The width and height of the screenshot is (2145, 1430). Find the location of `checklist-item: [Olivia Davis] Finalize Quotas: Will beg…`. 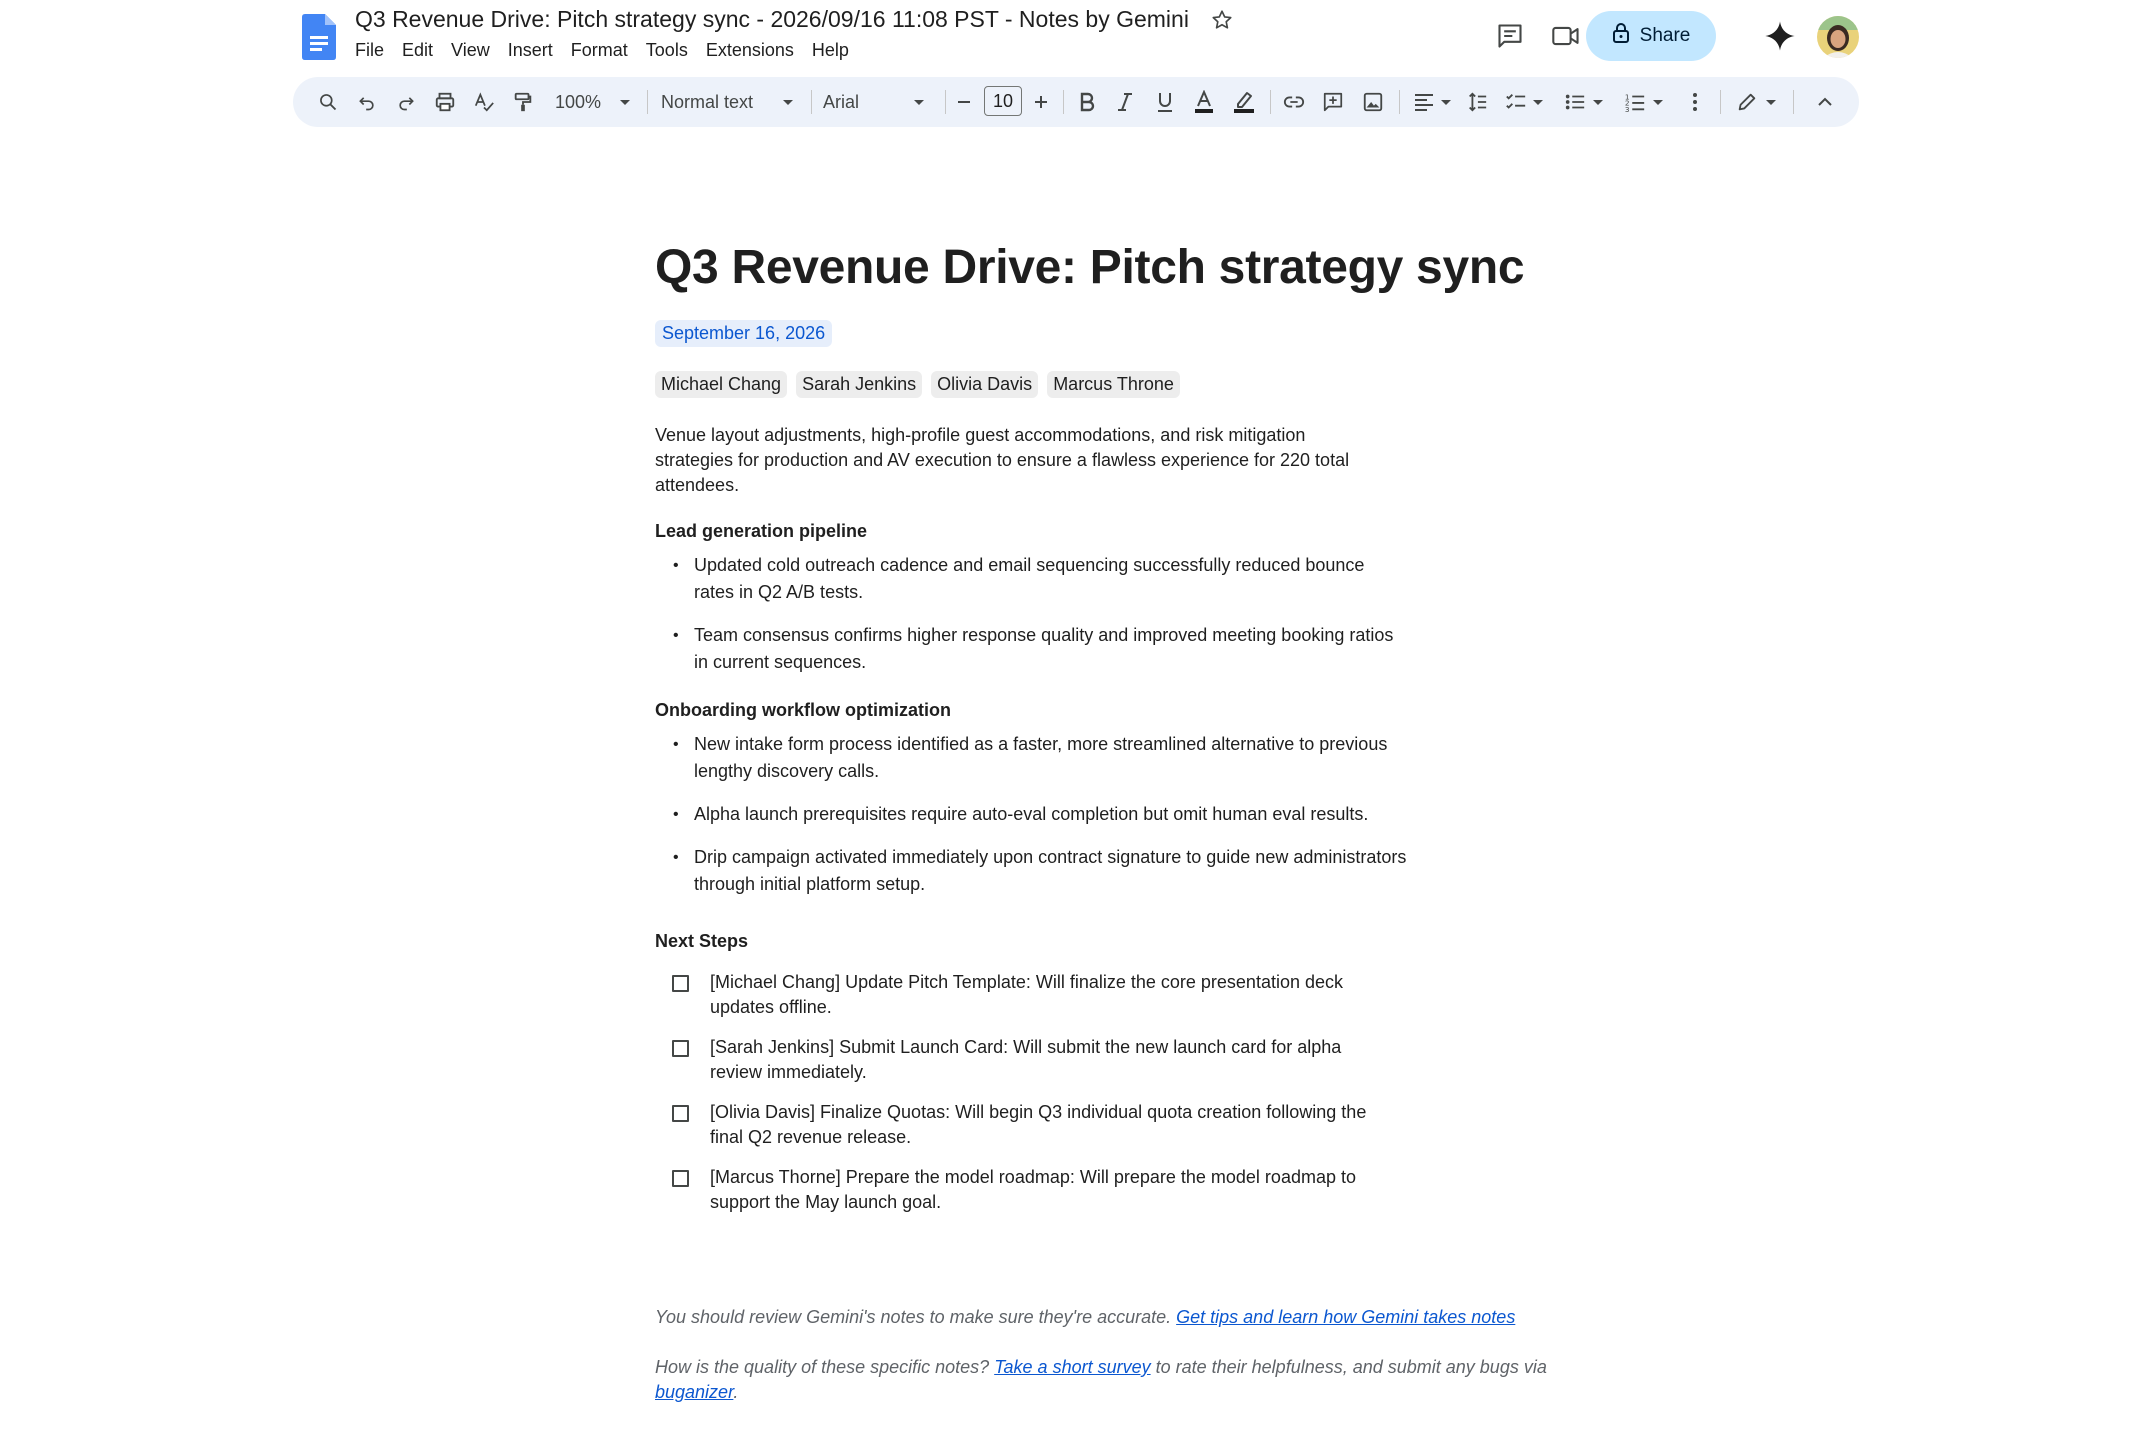

checklist-item: [Olivia Davis] Finalize Quotas: Will beg… is located at coordinates (1032, 1125).